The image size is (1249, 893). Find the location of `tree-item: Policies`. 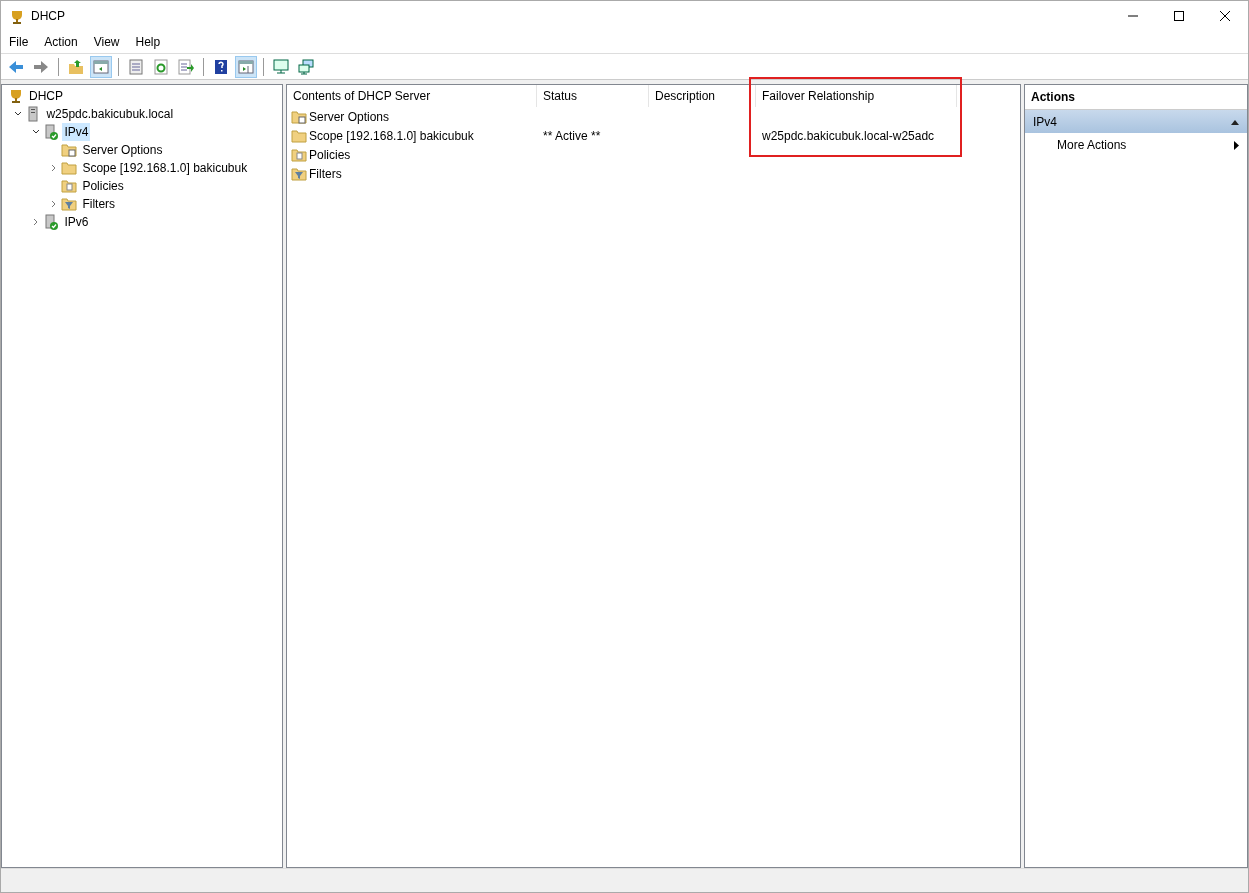

tree-item: Policies is located at coordinates (103, 186).